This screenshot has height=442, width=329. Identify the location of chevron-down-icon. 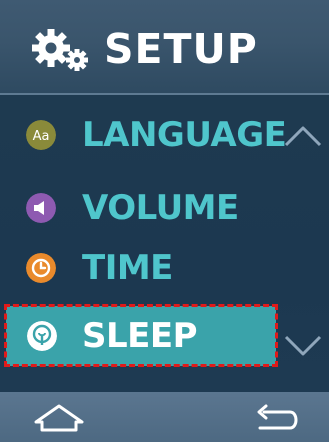
(303, 346).